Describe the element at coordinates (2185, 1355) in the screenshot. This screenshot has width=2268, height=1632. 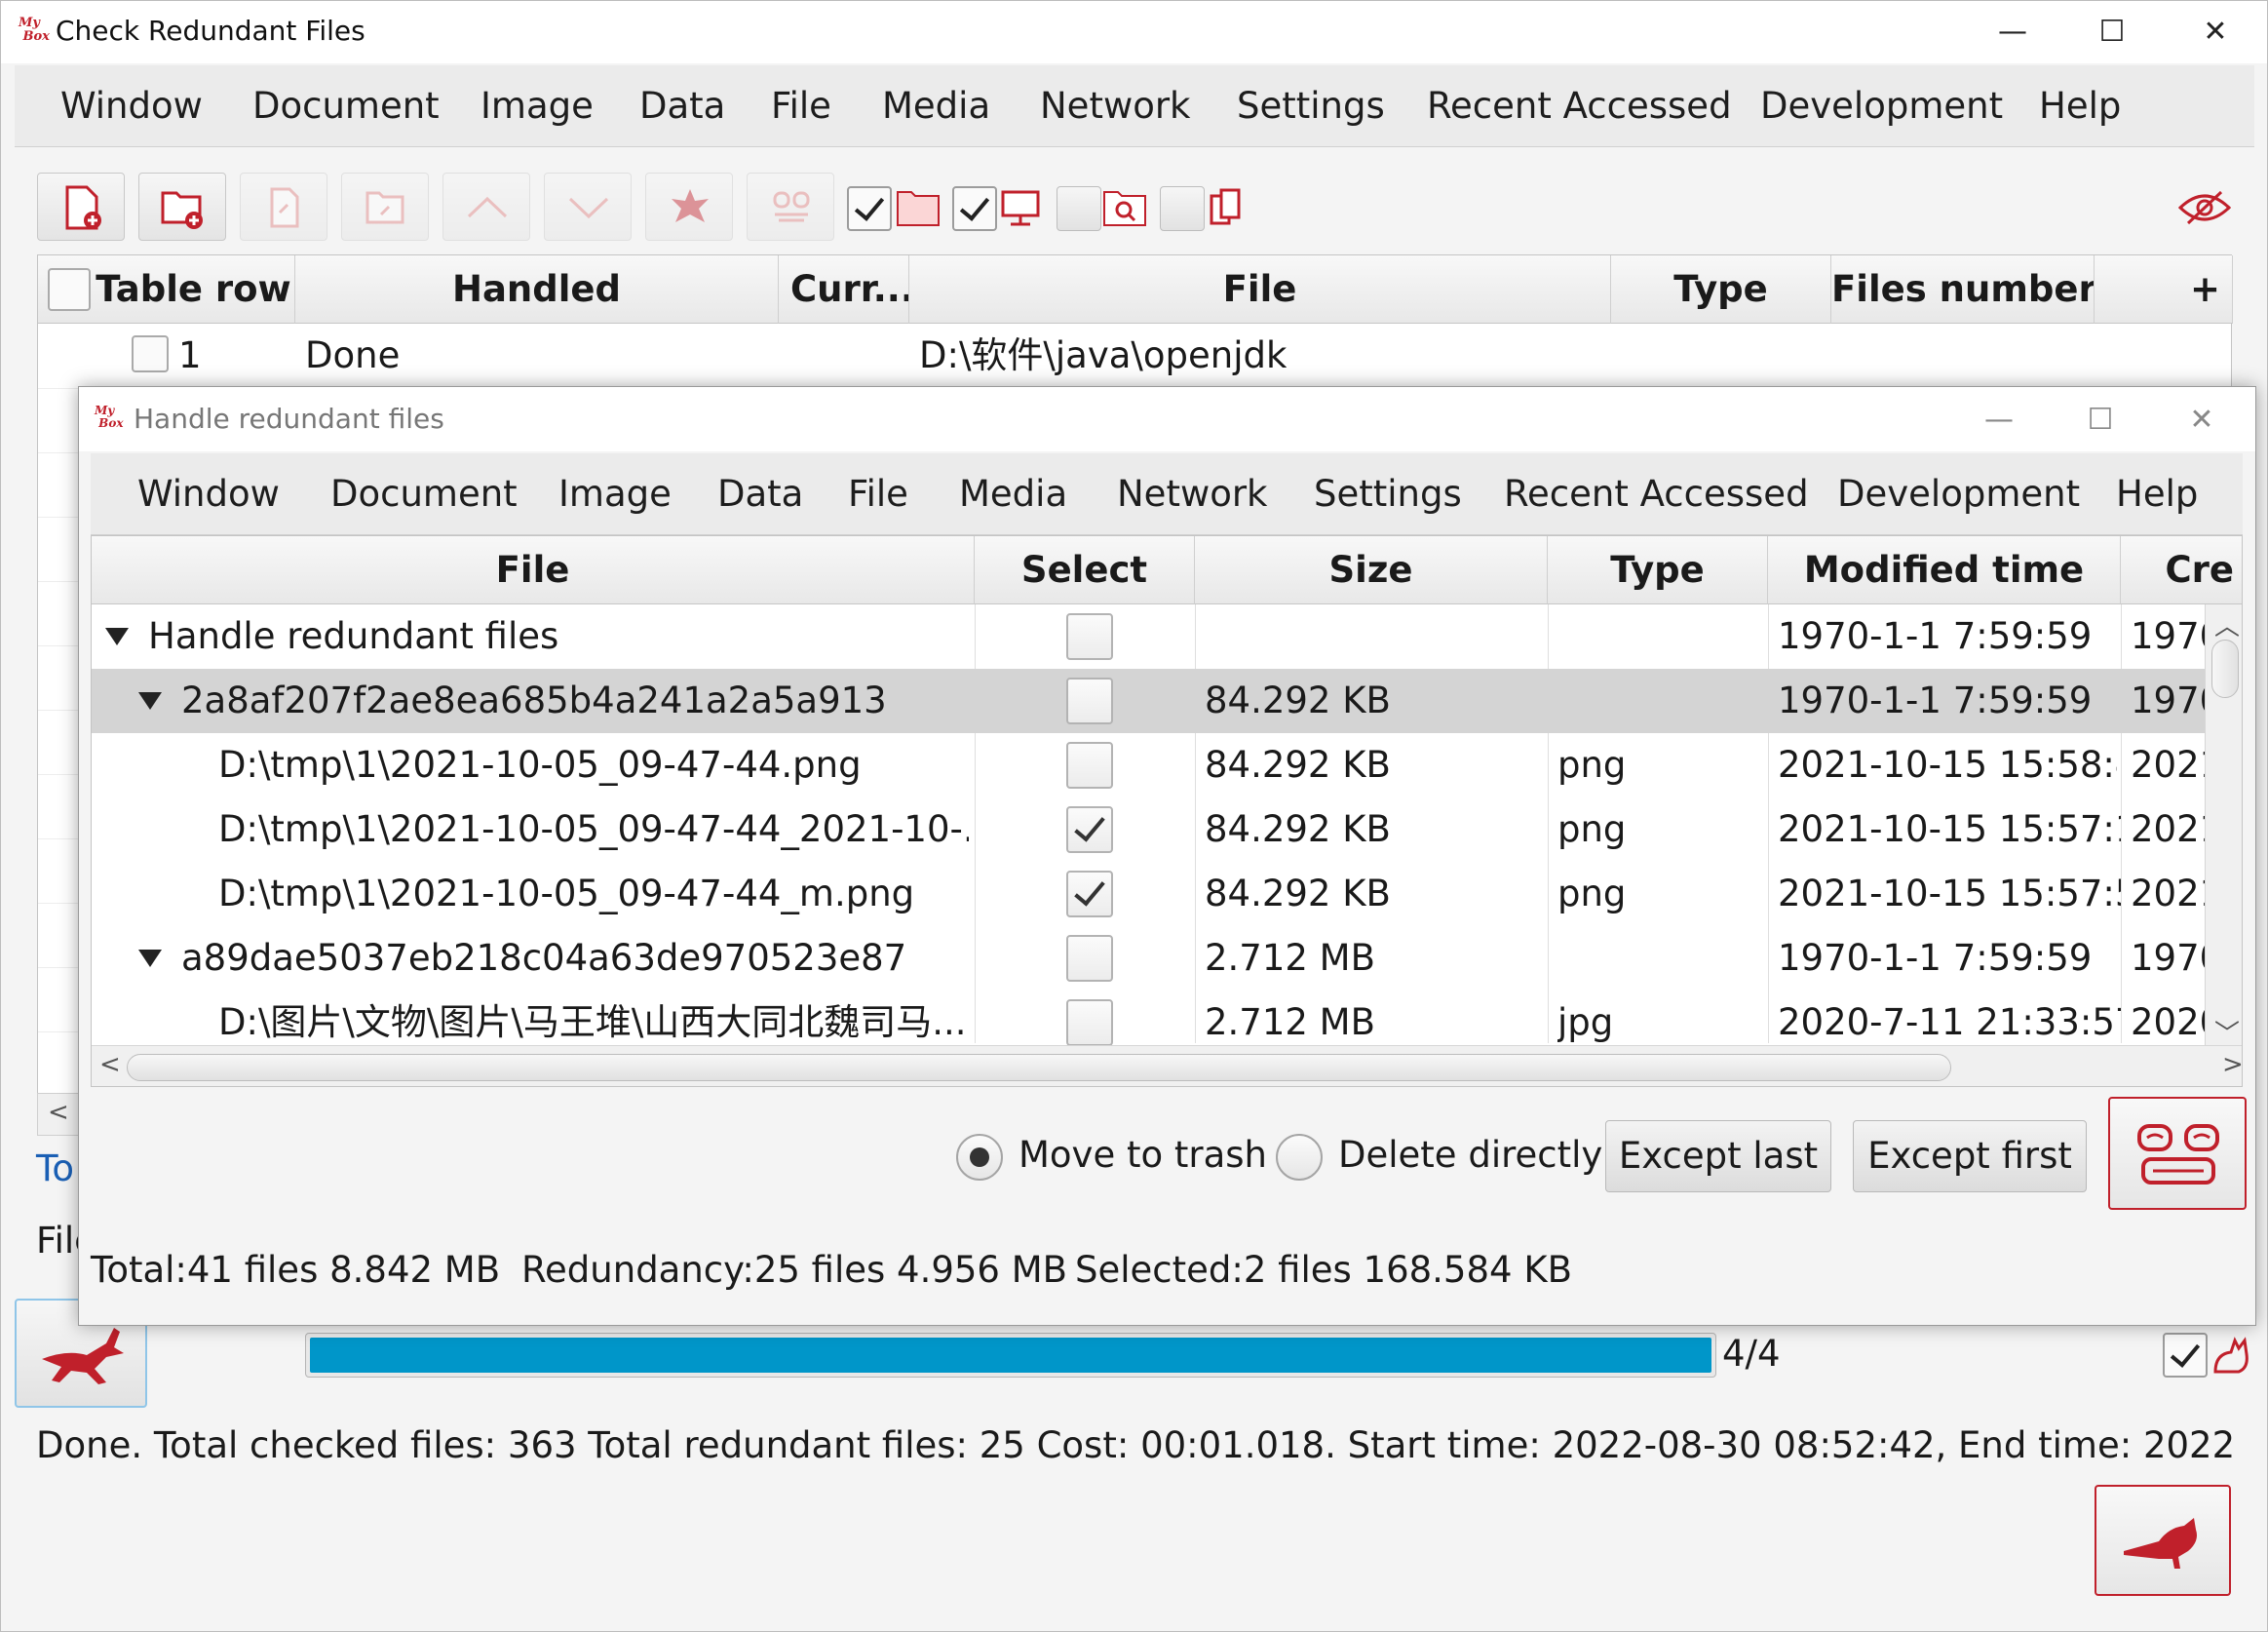
I see `auto-stop-checkbox` at that location.